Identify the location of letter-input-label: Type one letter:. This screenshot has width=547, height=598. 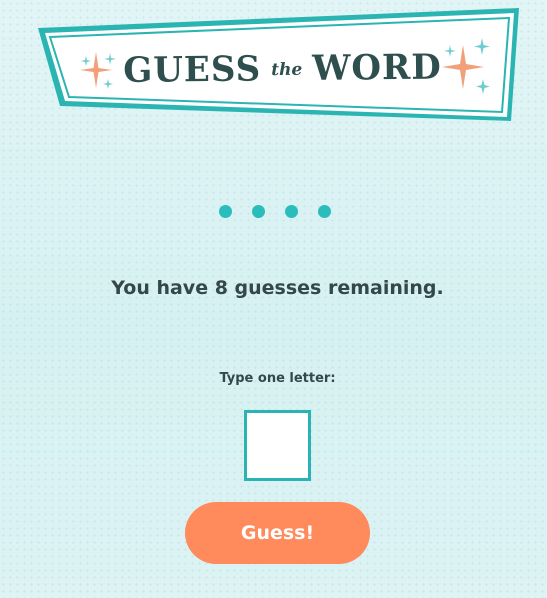
(277, 378).